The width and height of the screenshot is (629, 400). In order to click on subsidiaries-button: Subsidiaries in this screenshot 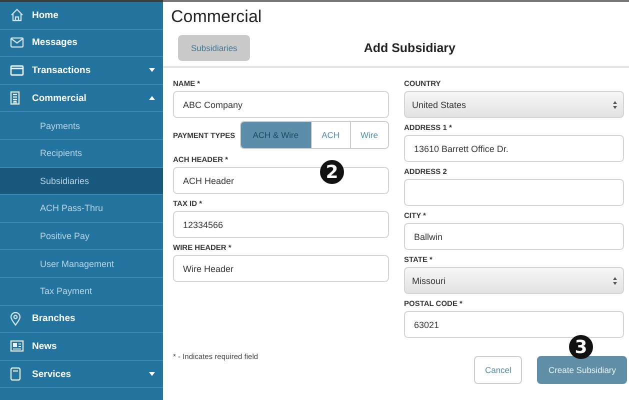, I will do `click(214, 48)`.